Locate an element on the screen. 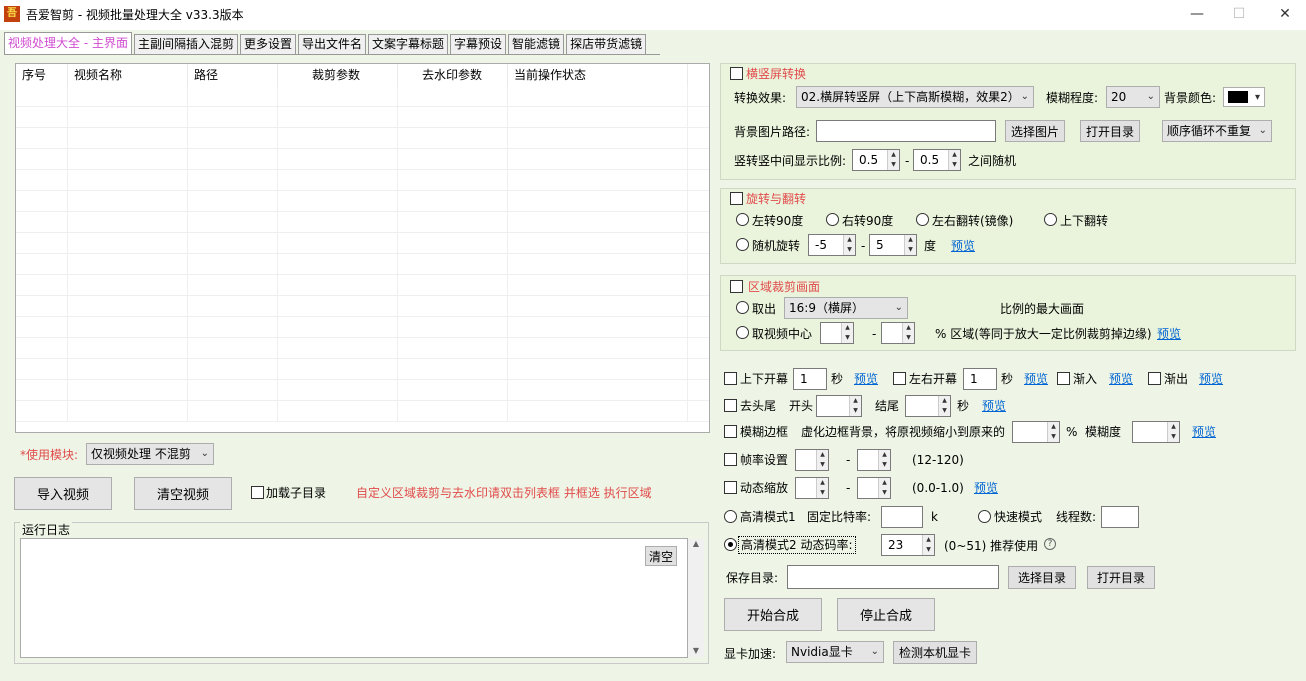 The height and width of the screenshot is (681, 1306). crop-checkbox is located at coordinates (736, 286).